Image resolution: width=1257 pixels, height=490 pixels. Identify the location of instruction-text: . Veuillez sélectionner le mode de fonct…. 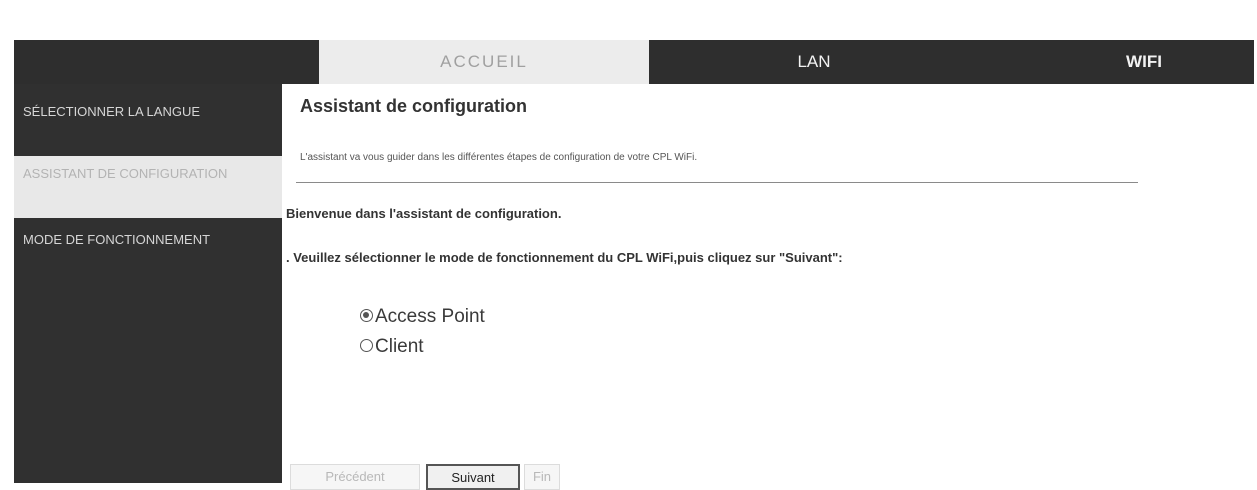
(564, 257).